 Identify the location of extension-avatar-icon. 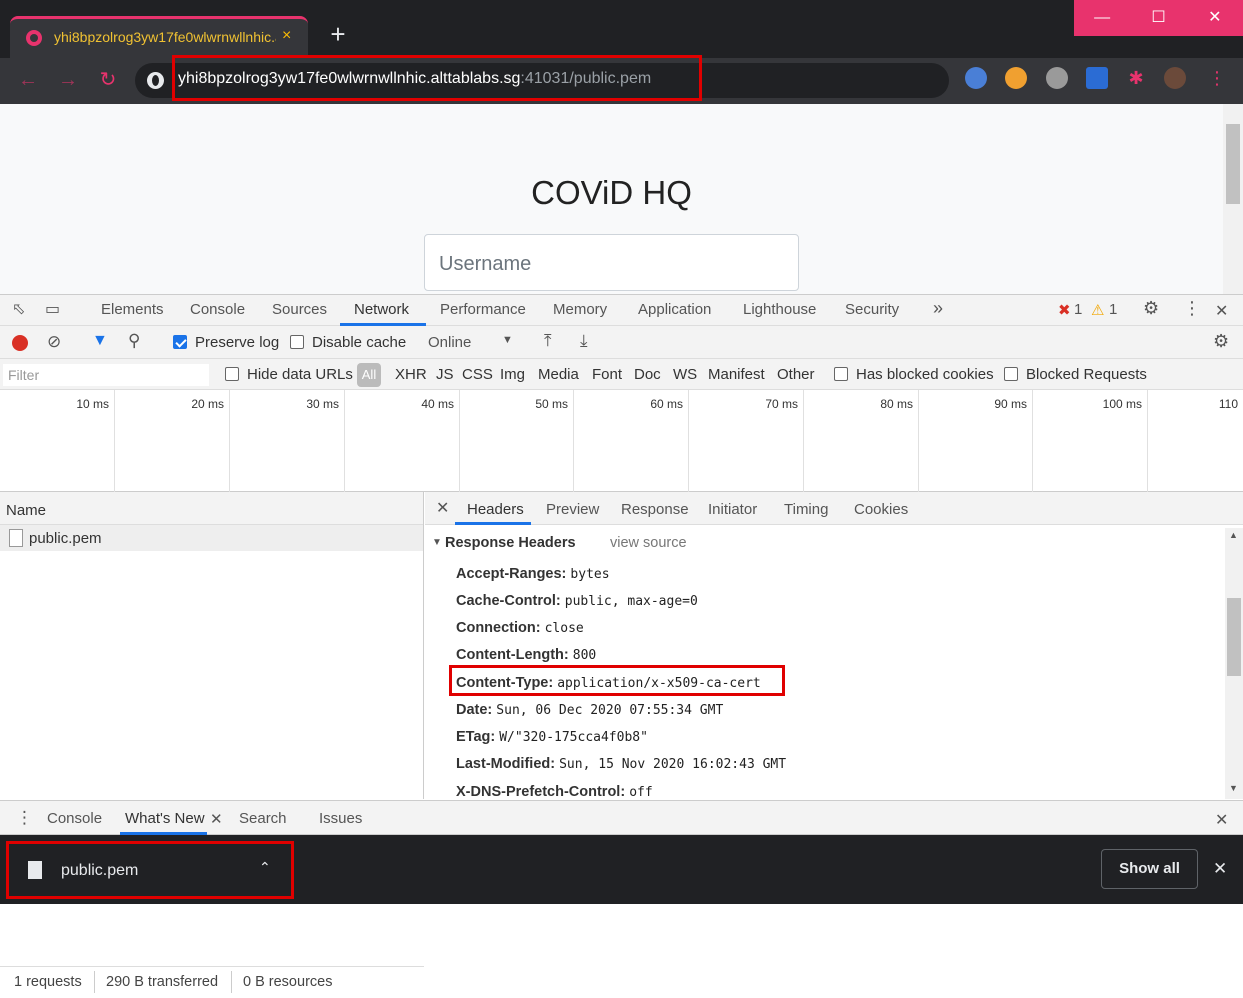
(1016, 78).